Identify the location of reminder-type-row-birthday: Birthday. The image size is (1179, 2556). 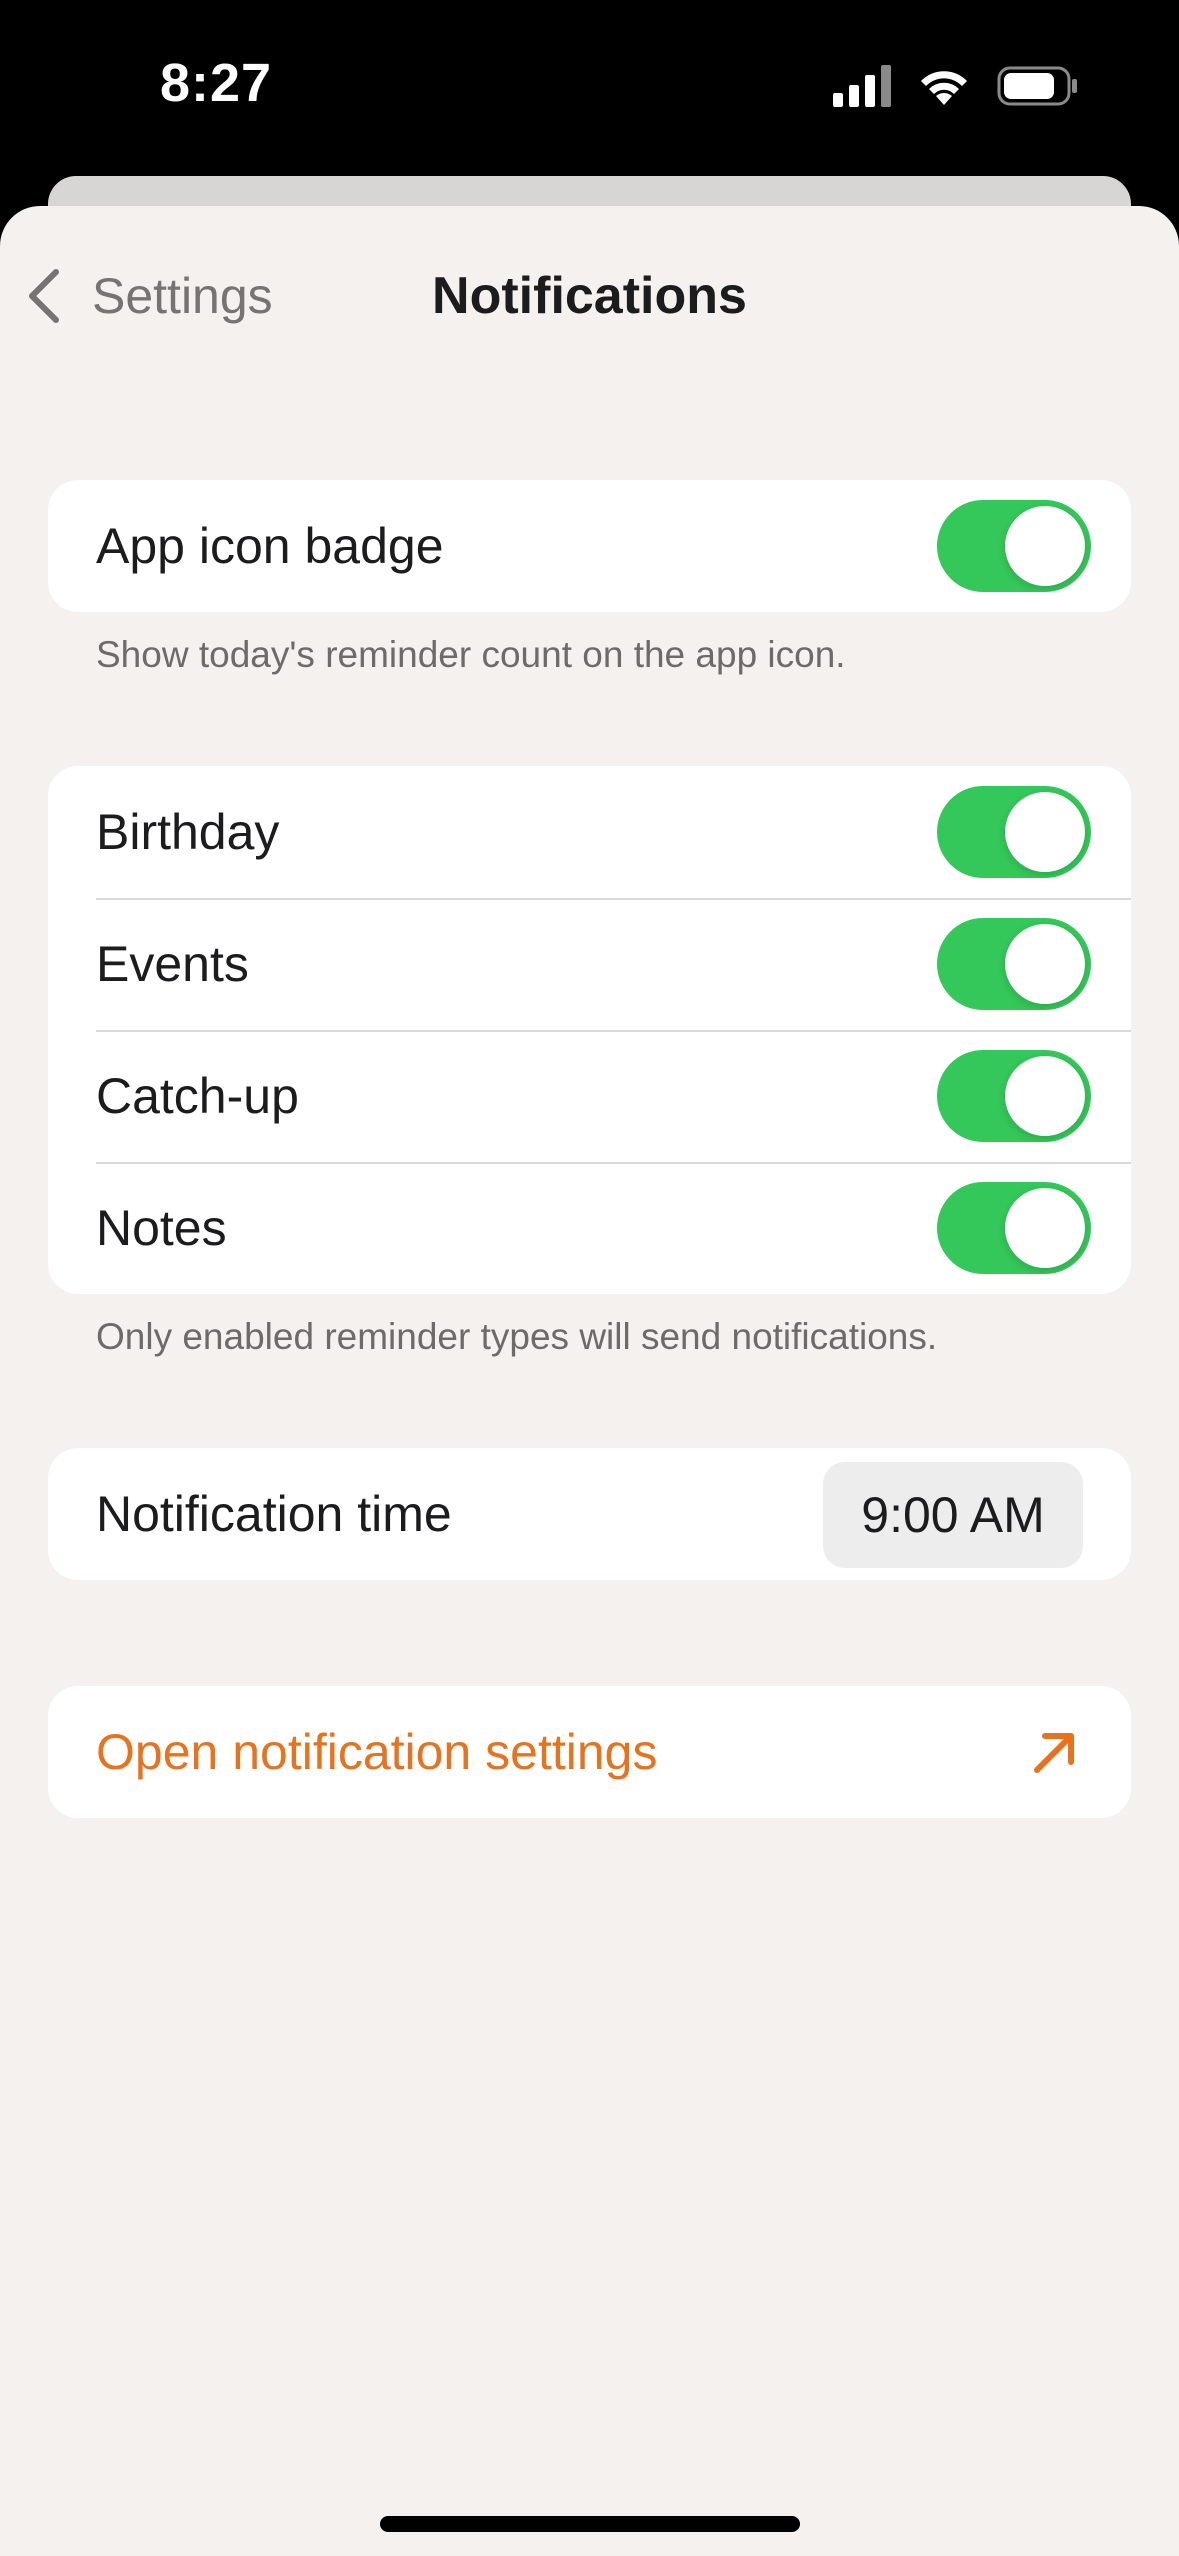
(589, 832).